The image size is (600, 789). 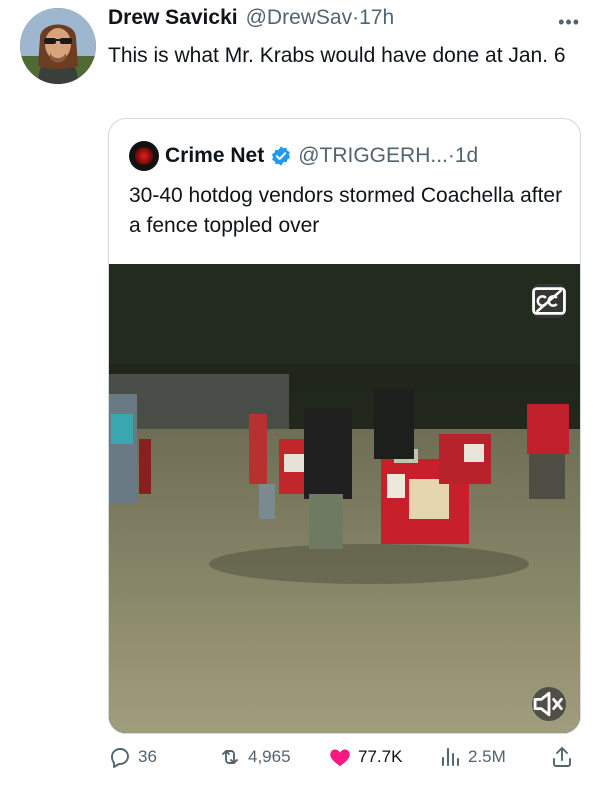 I want to click on avatar, so click(x=58, y=46).